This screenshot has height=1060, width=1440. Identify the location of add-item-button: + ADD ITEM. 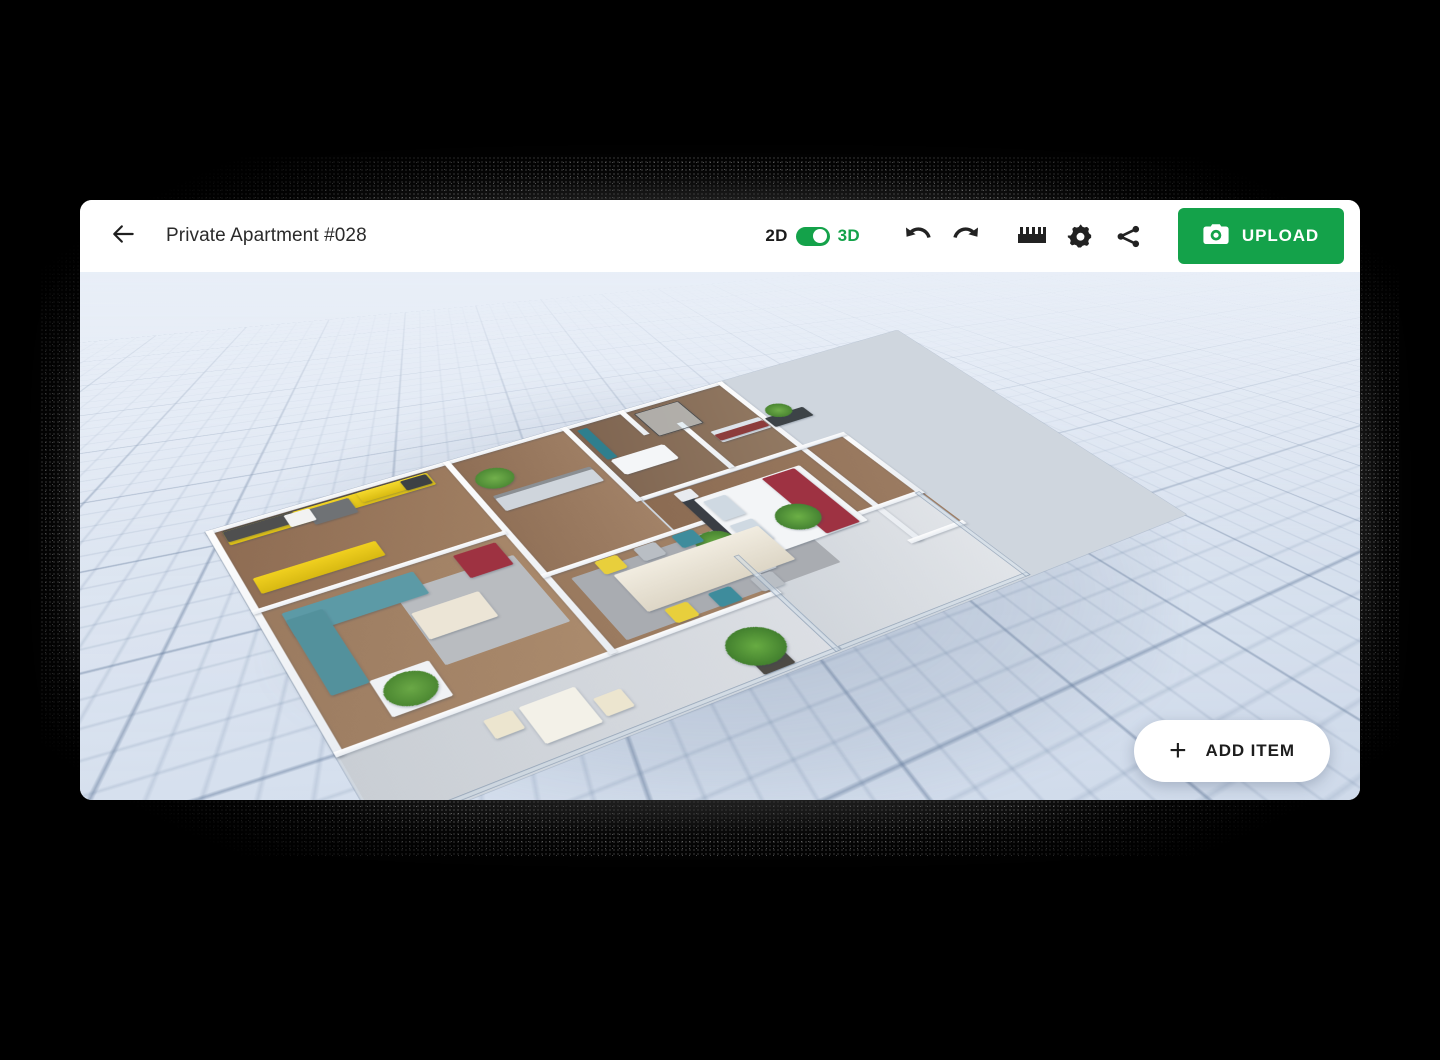
(1232, 751).